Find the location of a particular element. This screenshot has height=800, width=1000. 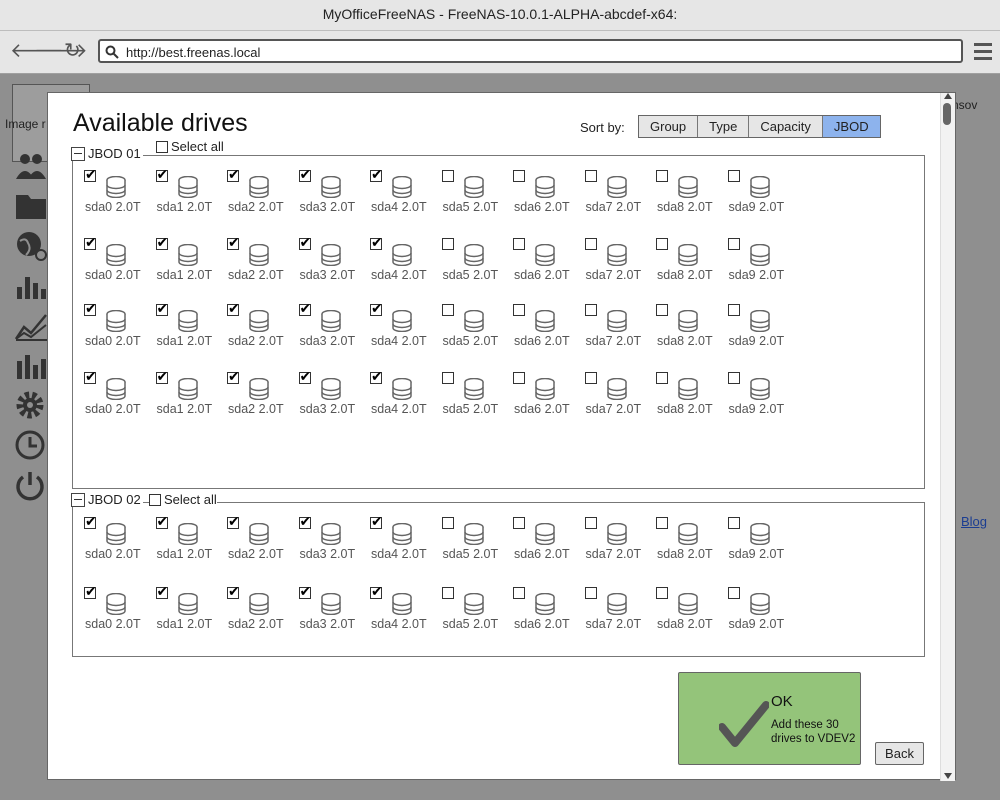

line-chart-icon is located at coordinates (31, 326).